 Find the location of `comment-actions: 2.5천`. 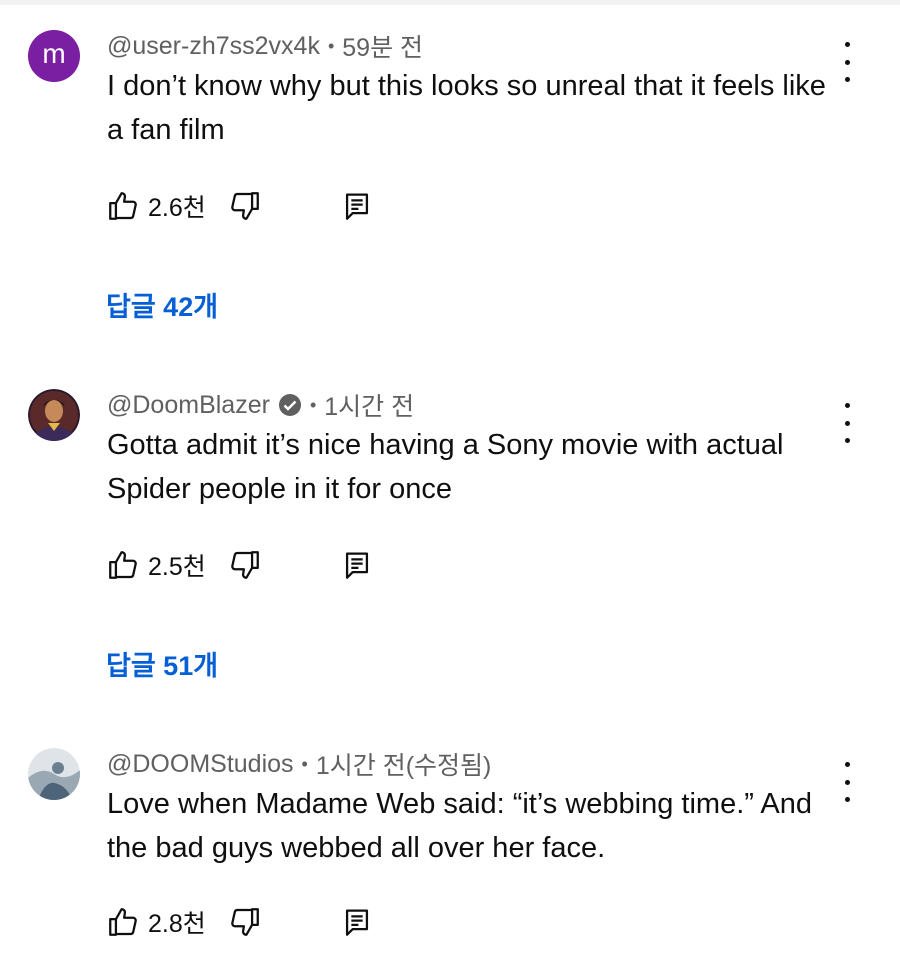

comment-actions: 2.5천 is located at coordinates (240, 565).